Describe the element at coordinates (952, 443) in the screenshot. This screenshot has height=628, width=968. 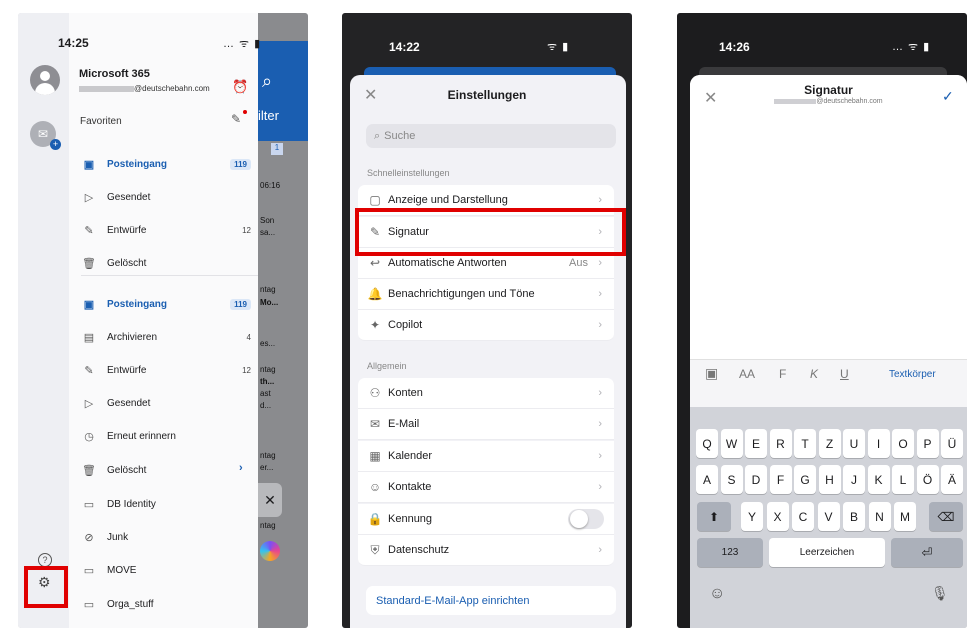
I see `key-ü: Ü` at that location.